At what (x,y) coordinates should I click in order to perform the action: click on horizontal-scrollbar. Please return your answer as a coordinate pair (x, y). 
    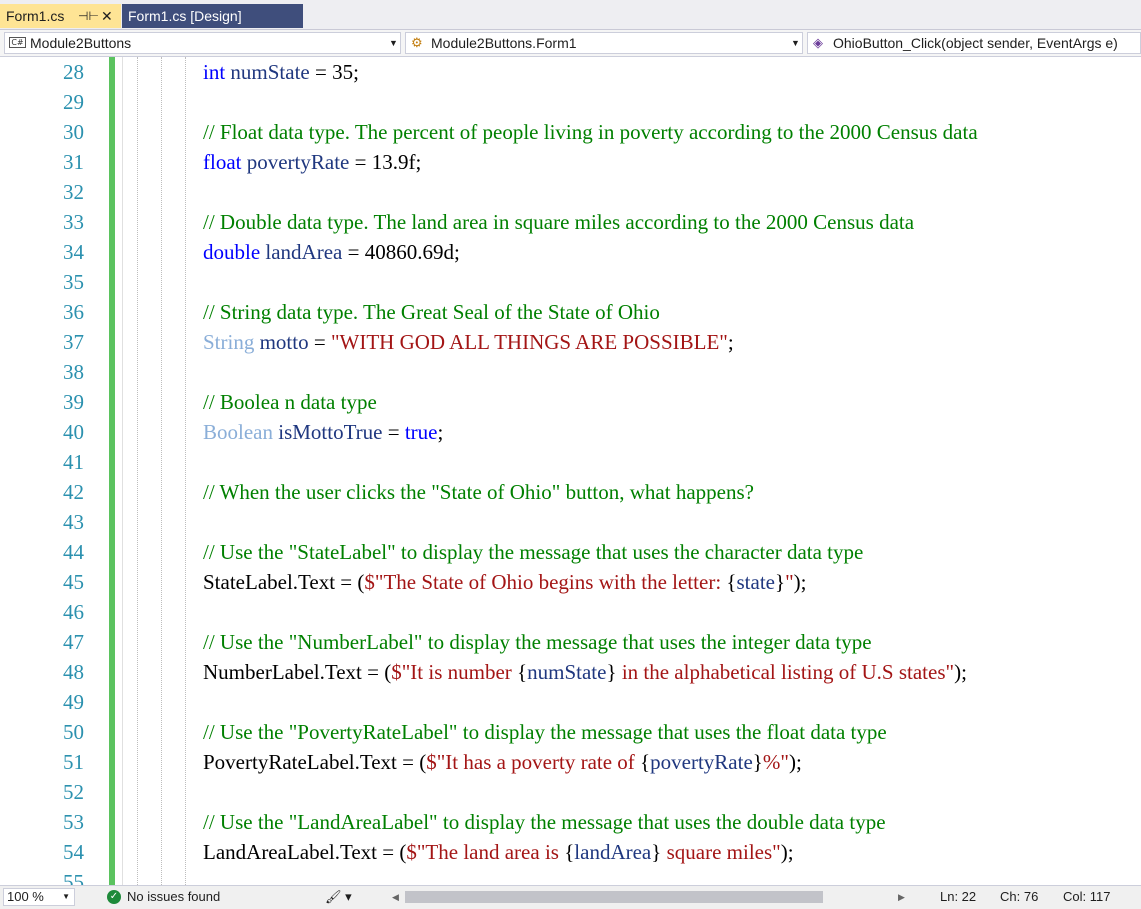
    Looking at the image, I should click on (614, 897).